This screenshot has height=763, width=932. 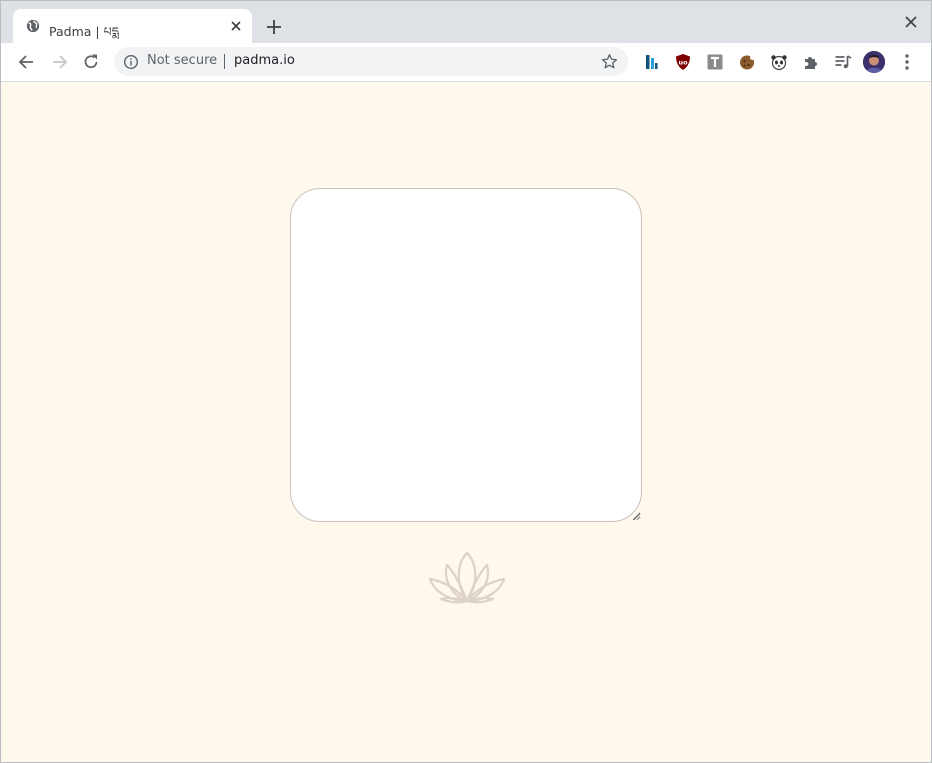 I want to click on url-text: padma.io, so click(x=264, y=60).